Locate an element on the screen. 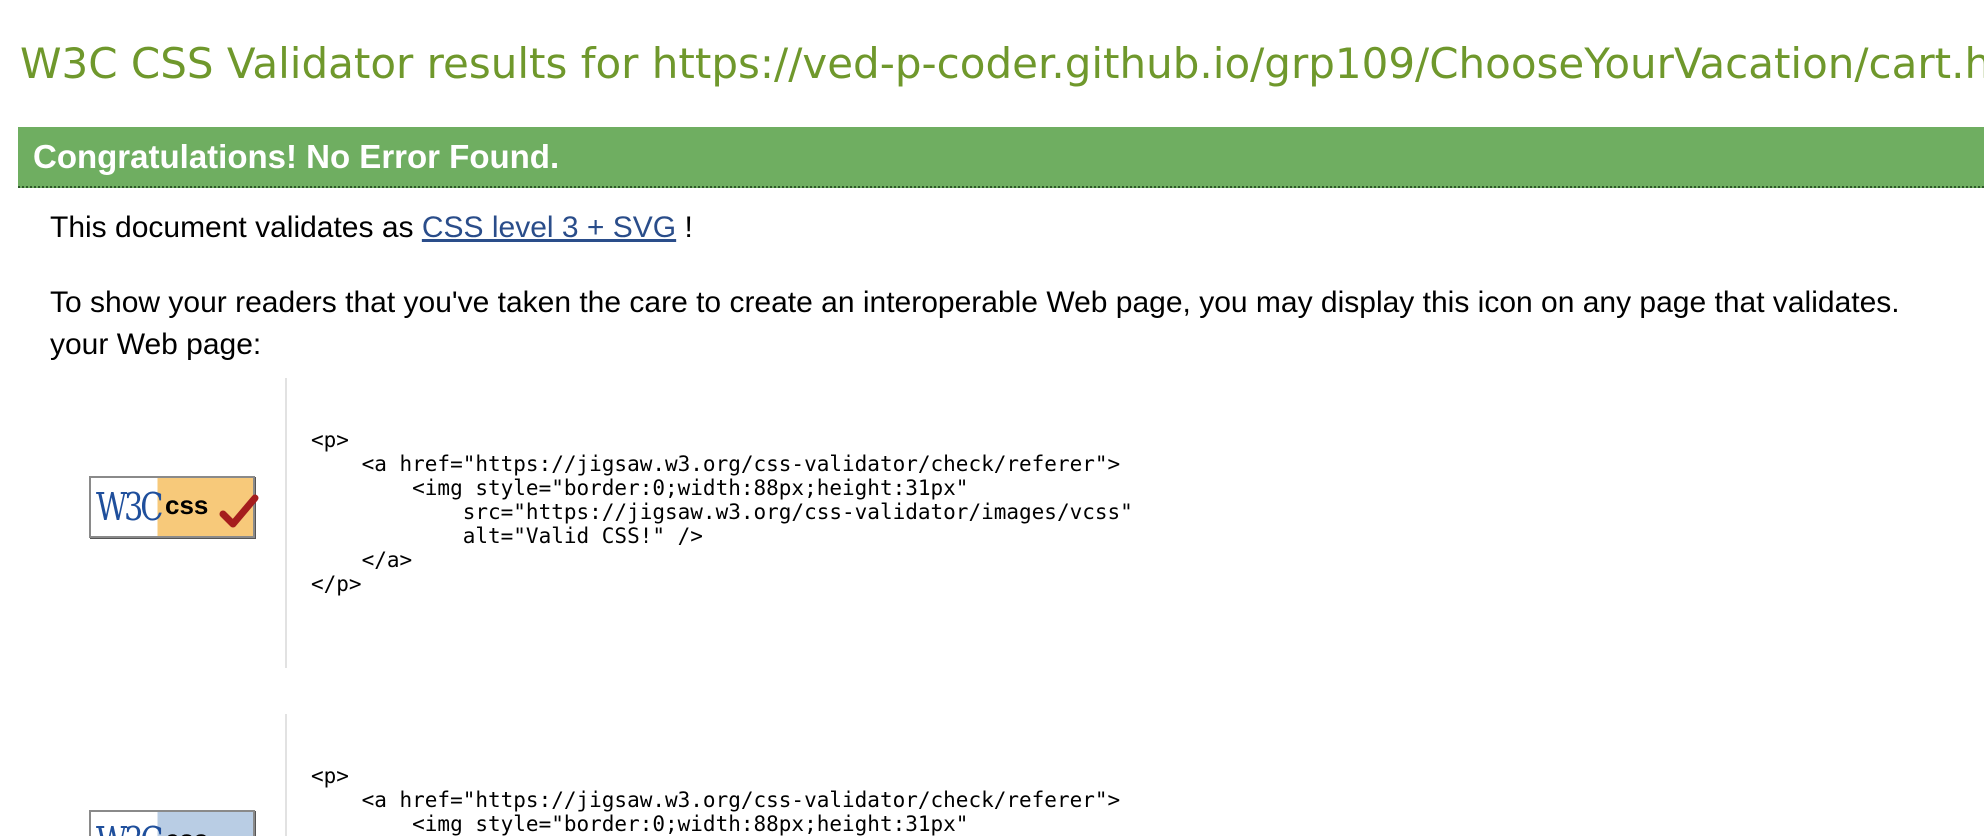 The width and height of the screenshot is (1984, 836). check-icon is located at coordinates (239, 511).